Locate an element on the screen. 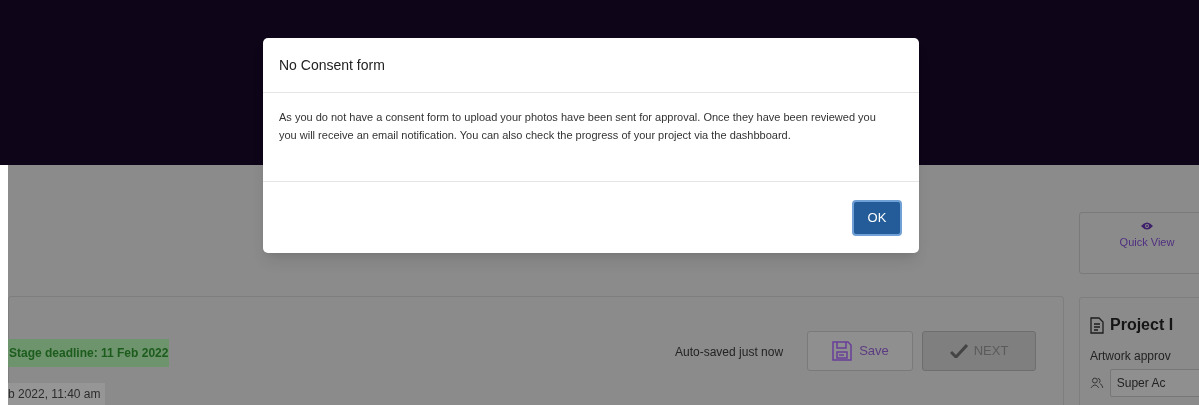 Image resolution: width=1199 pixels, height=405 pixels. document-icon is located at coordinates (1097, 325).